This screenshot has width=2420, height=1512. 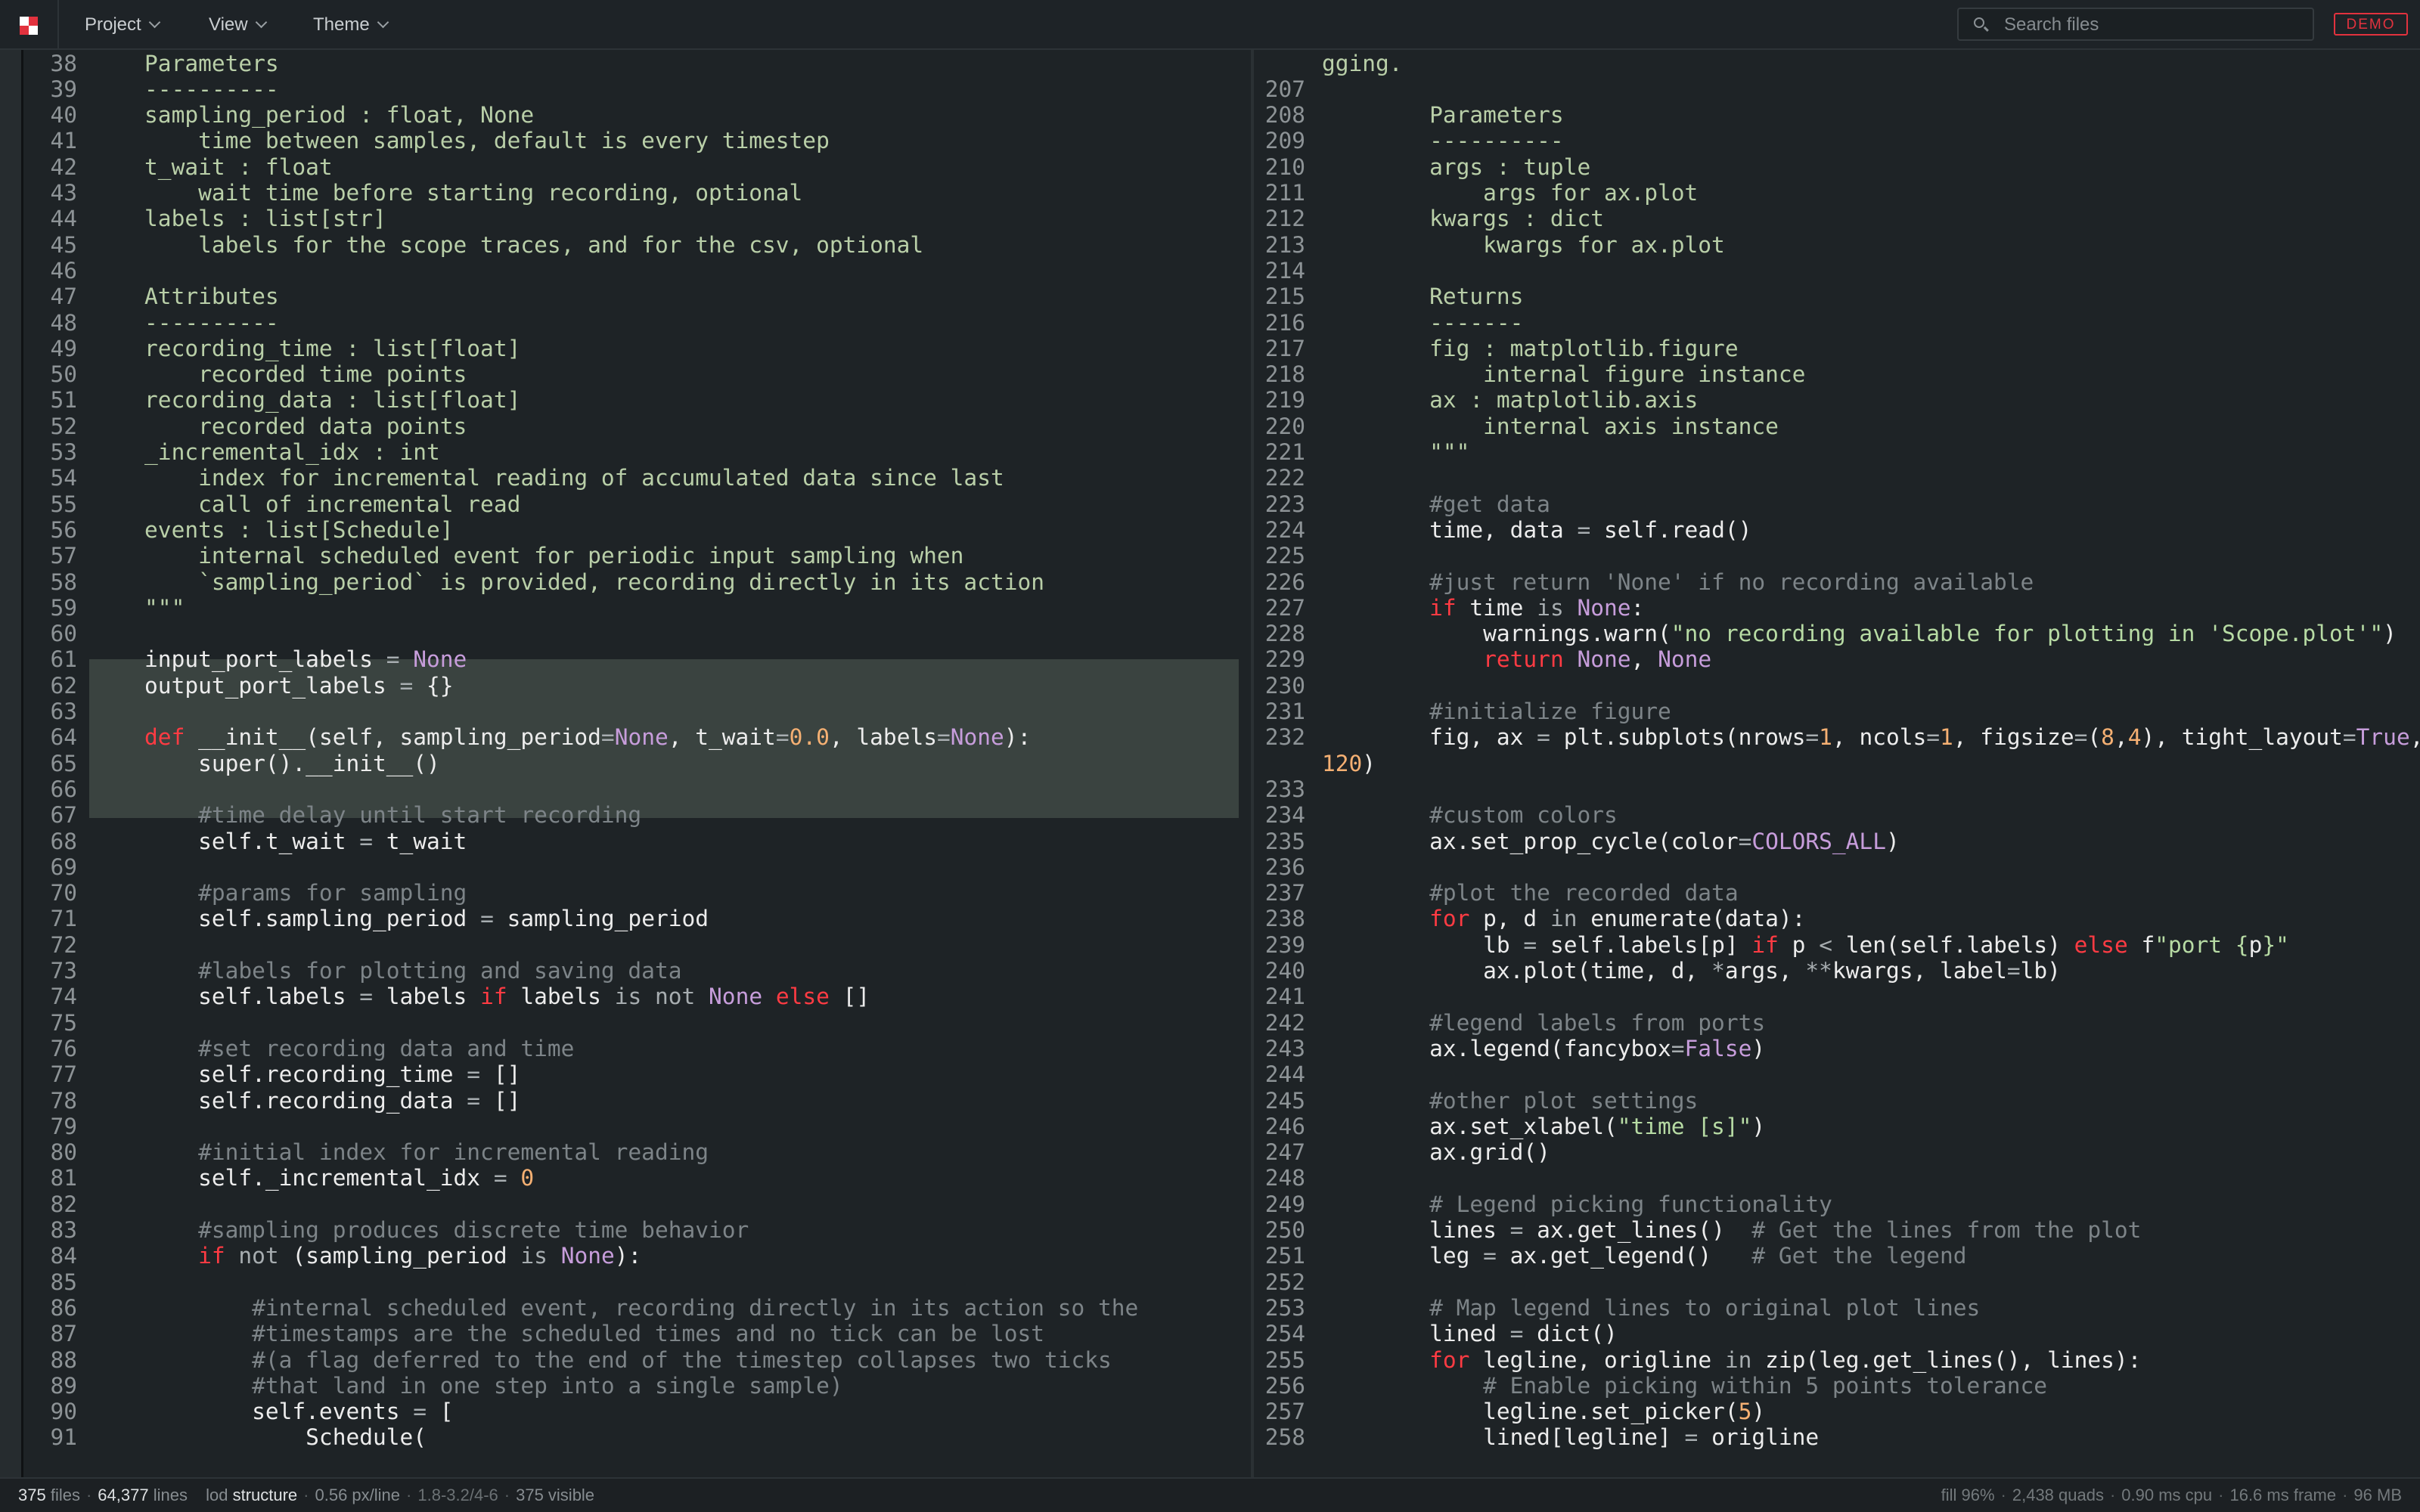 I want to click on code-line: 50 recorded time points, so click(x=625, y=374).